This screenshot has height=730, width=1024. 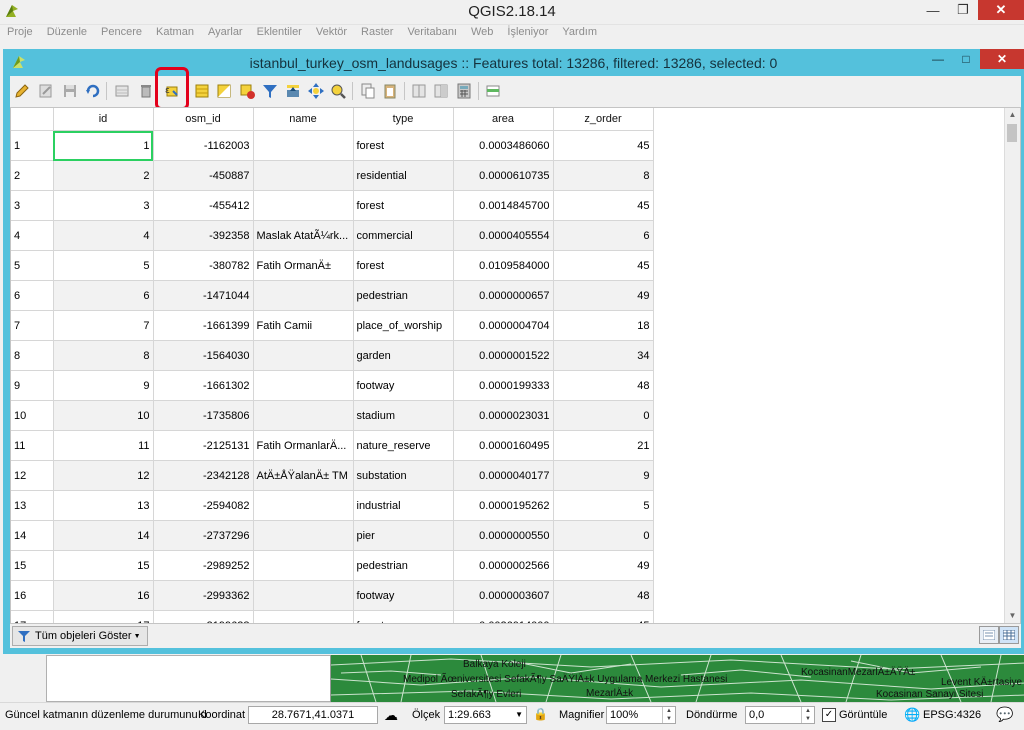 I want to click on cell-osm-id: -455412, so click(x=203, y=205).